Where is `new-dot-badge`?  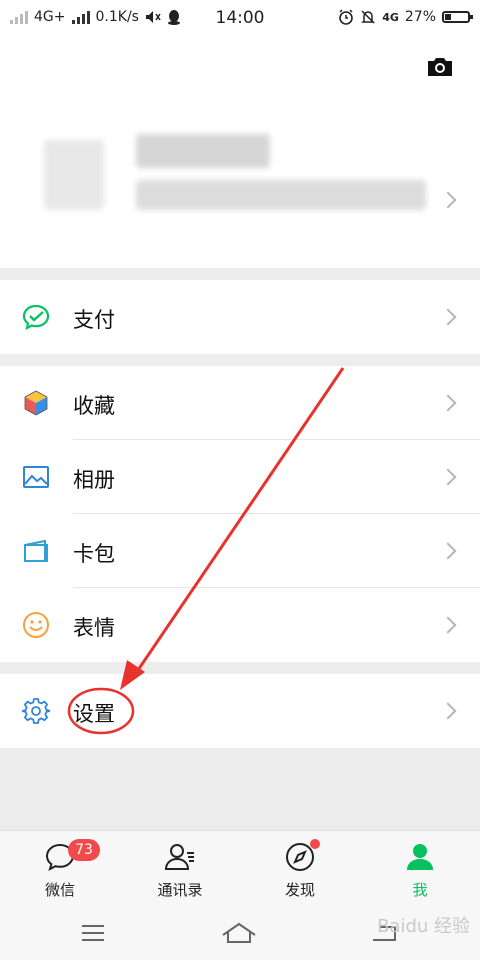
new-dot-badge is located at coordinates (315, 844).